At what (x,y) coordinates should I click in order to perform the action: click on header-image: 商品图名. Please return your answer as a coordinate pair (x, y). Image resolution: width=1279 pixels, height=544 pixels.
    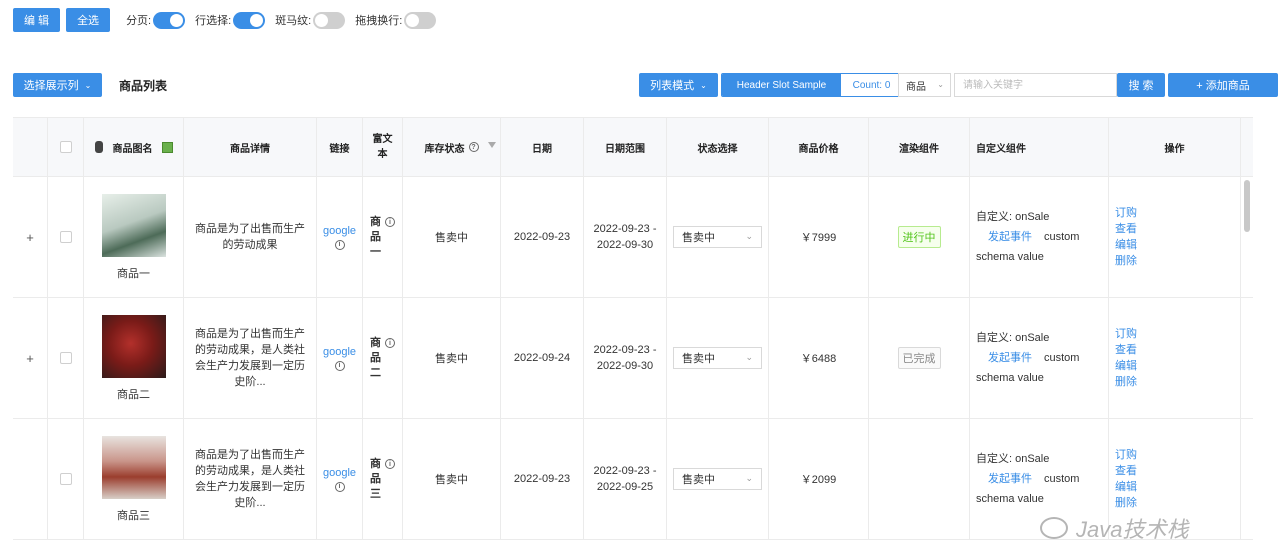
    Looking at the image, I should click on (134, 147).